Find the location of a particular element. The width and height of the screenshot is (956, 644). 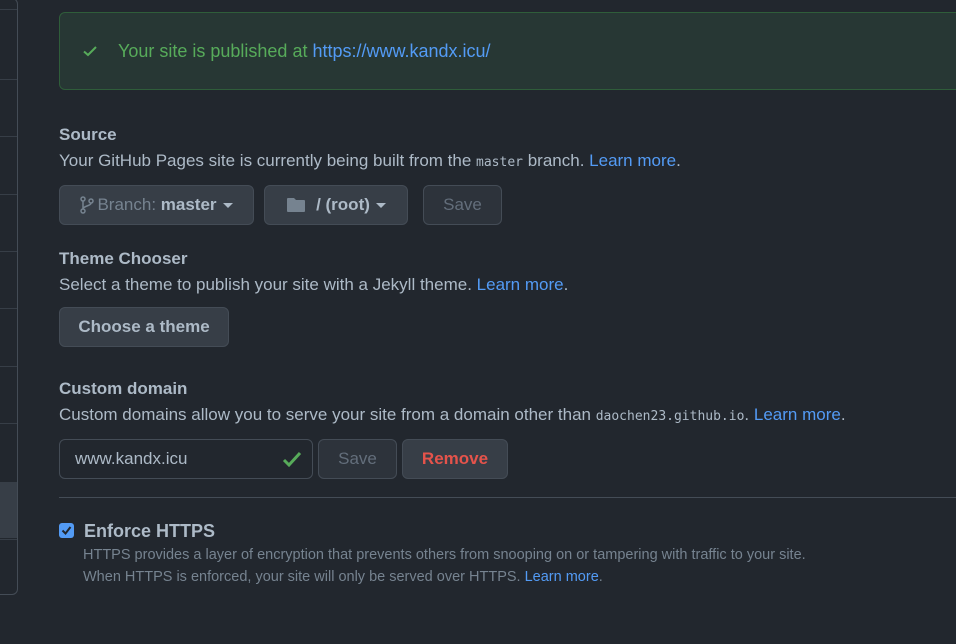

divider is located at coordinates (507, 497).